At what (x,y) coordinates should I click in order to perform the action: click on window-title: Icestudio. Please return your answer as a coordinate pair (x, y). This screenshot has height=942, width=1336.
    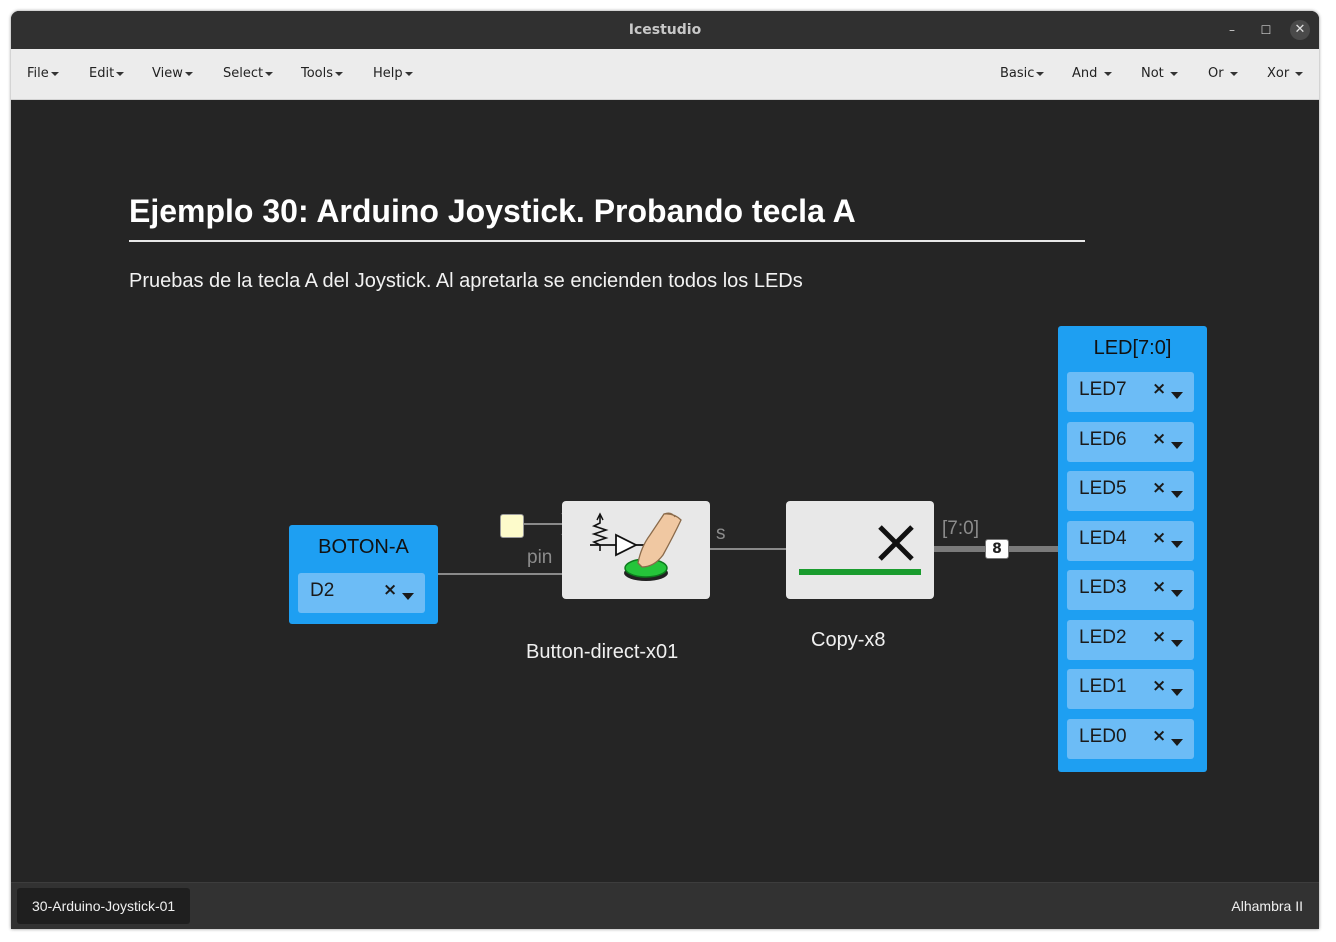
    Looking at the image, I should click on (665, 30).